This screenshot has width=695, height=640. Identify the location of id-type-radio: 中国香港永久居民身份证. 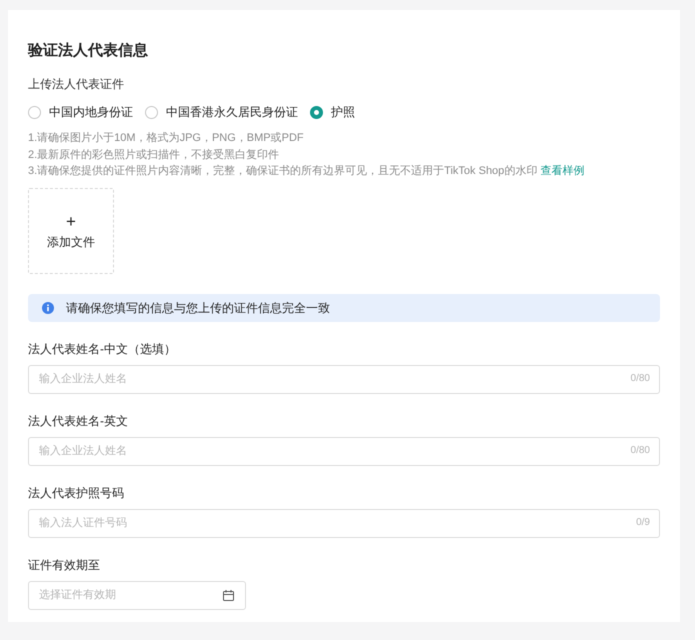
(221, 112).